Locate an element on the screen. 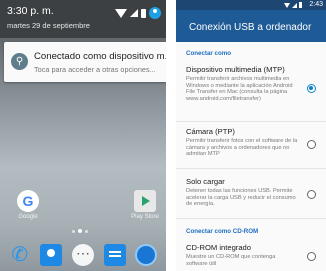 The height and width of the screenshot is (271, 326). system-icons is located at coordinates (138, 13).